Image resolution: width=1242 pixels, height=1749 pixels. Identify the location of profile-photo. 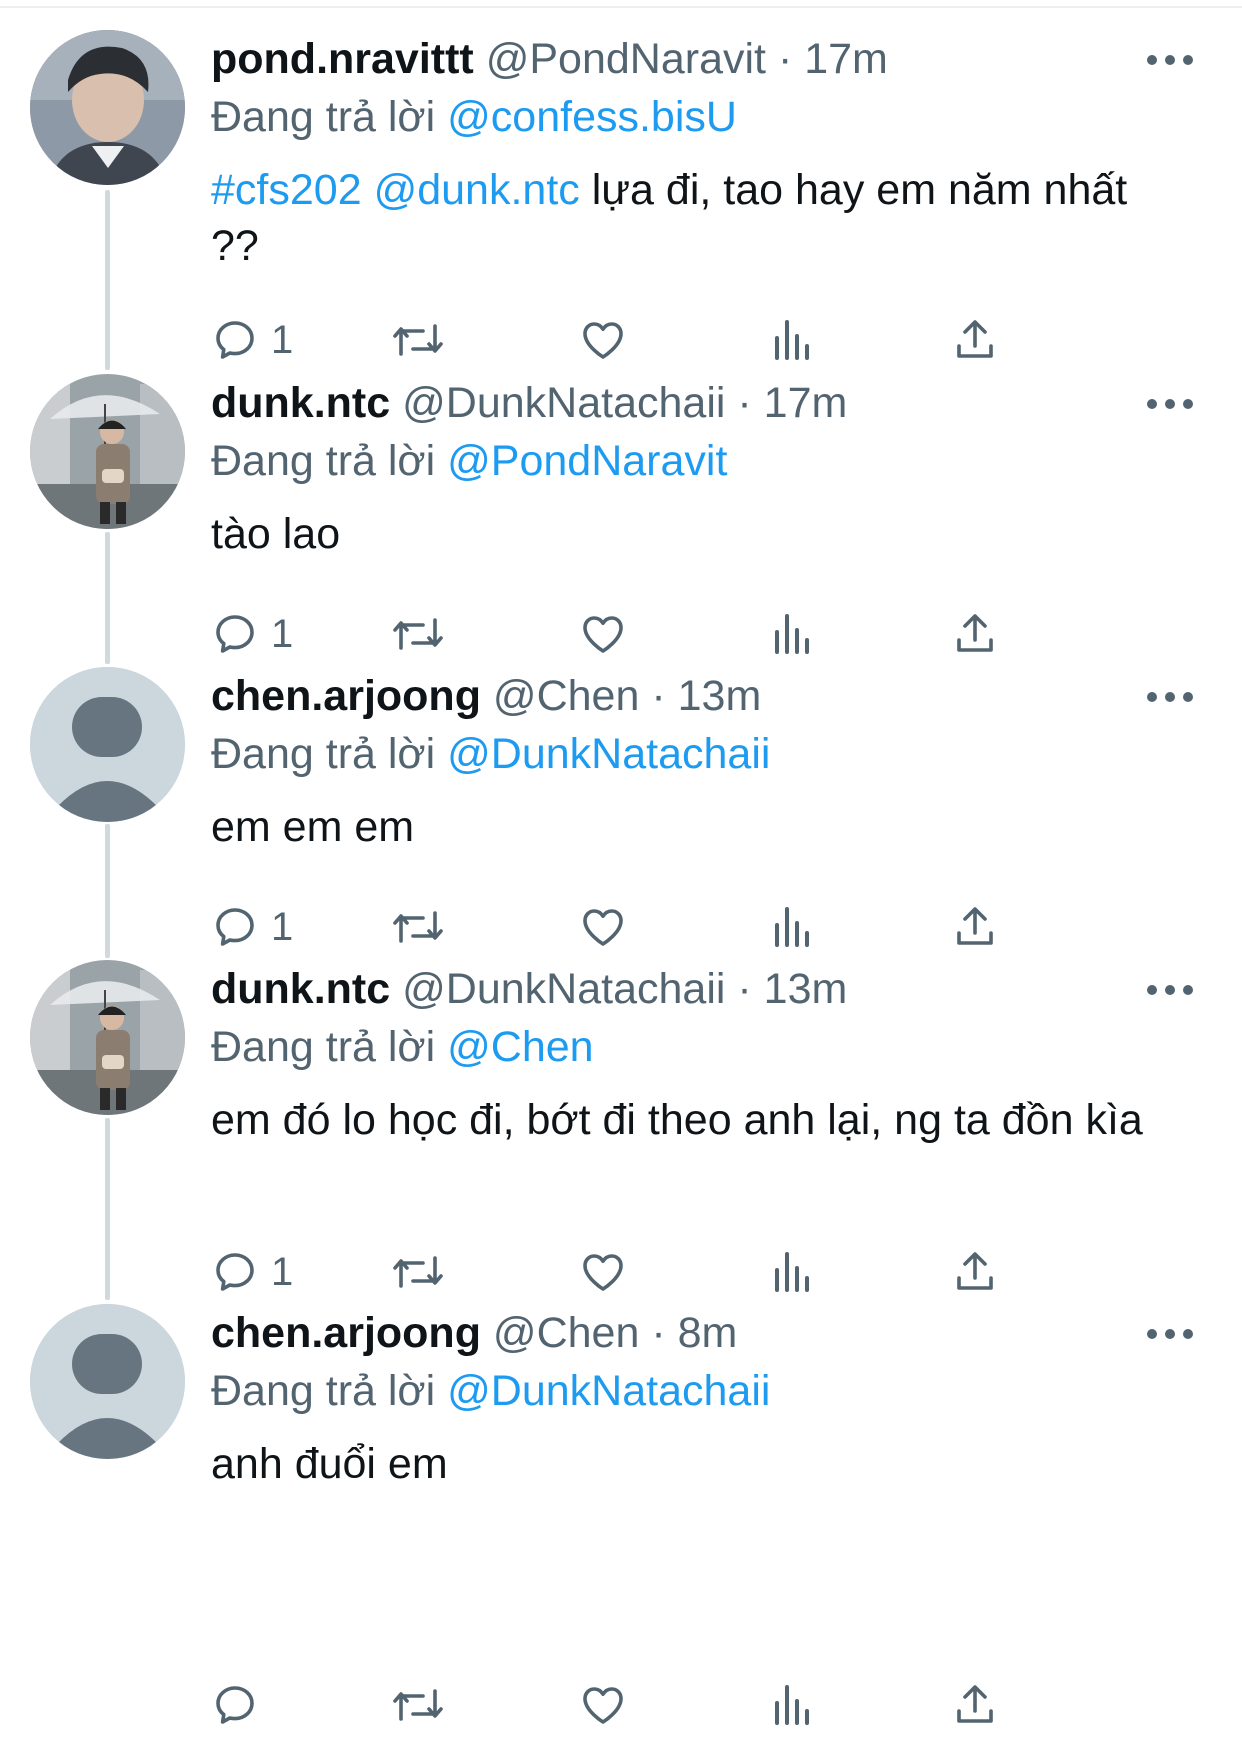
(107, 107).